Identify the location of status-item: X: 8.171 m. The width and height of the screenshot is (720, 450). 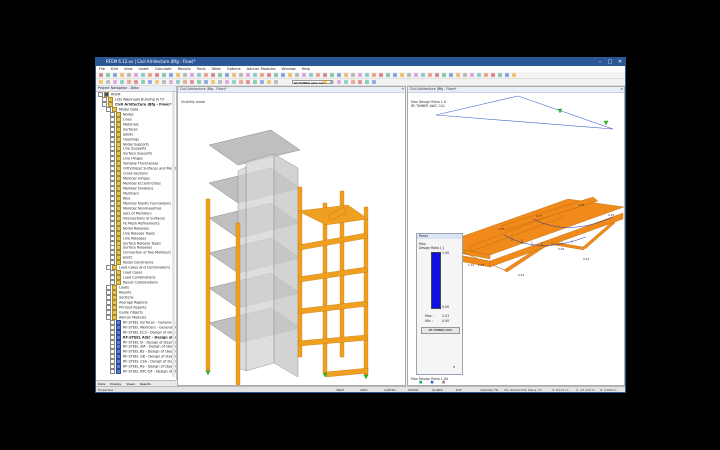
(560, 389).